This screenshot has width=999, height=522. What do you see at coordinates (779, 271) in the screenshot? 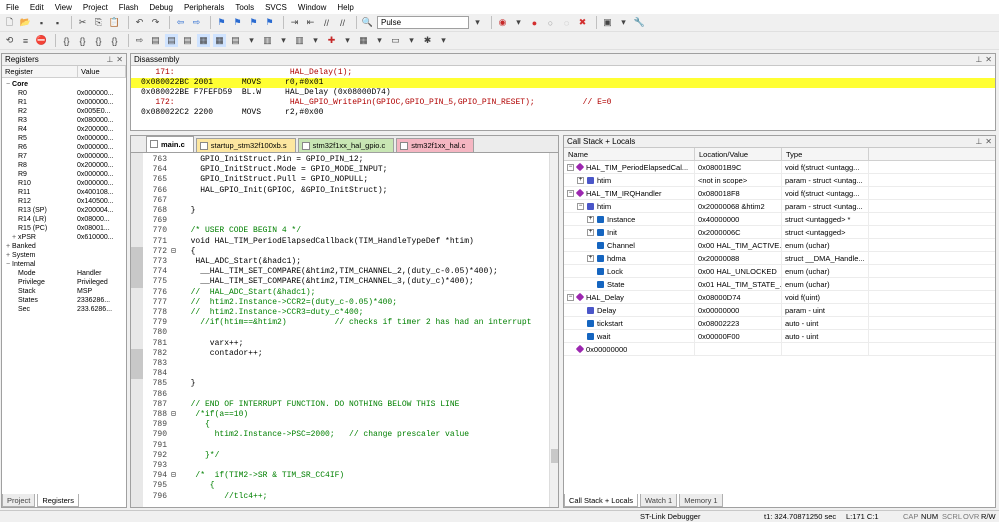
I see `callstack-row: Lock 0x00 HAL_UNLOCKED enum (uchar)` at bounding box center [779, 271].